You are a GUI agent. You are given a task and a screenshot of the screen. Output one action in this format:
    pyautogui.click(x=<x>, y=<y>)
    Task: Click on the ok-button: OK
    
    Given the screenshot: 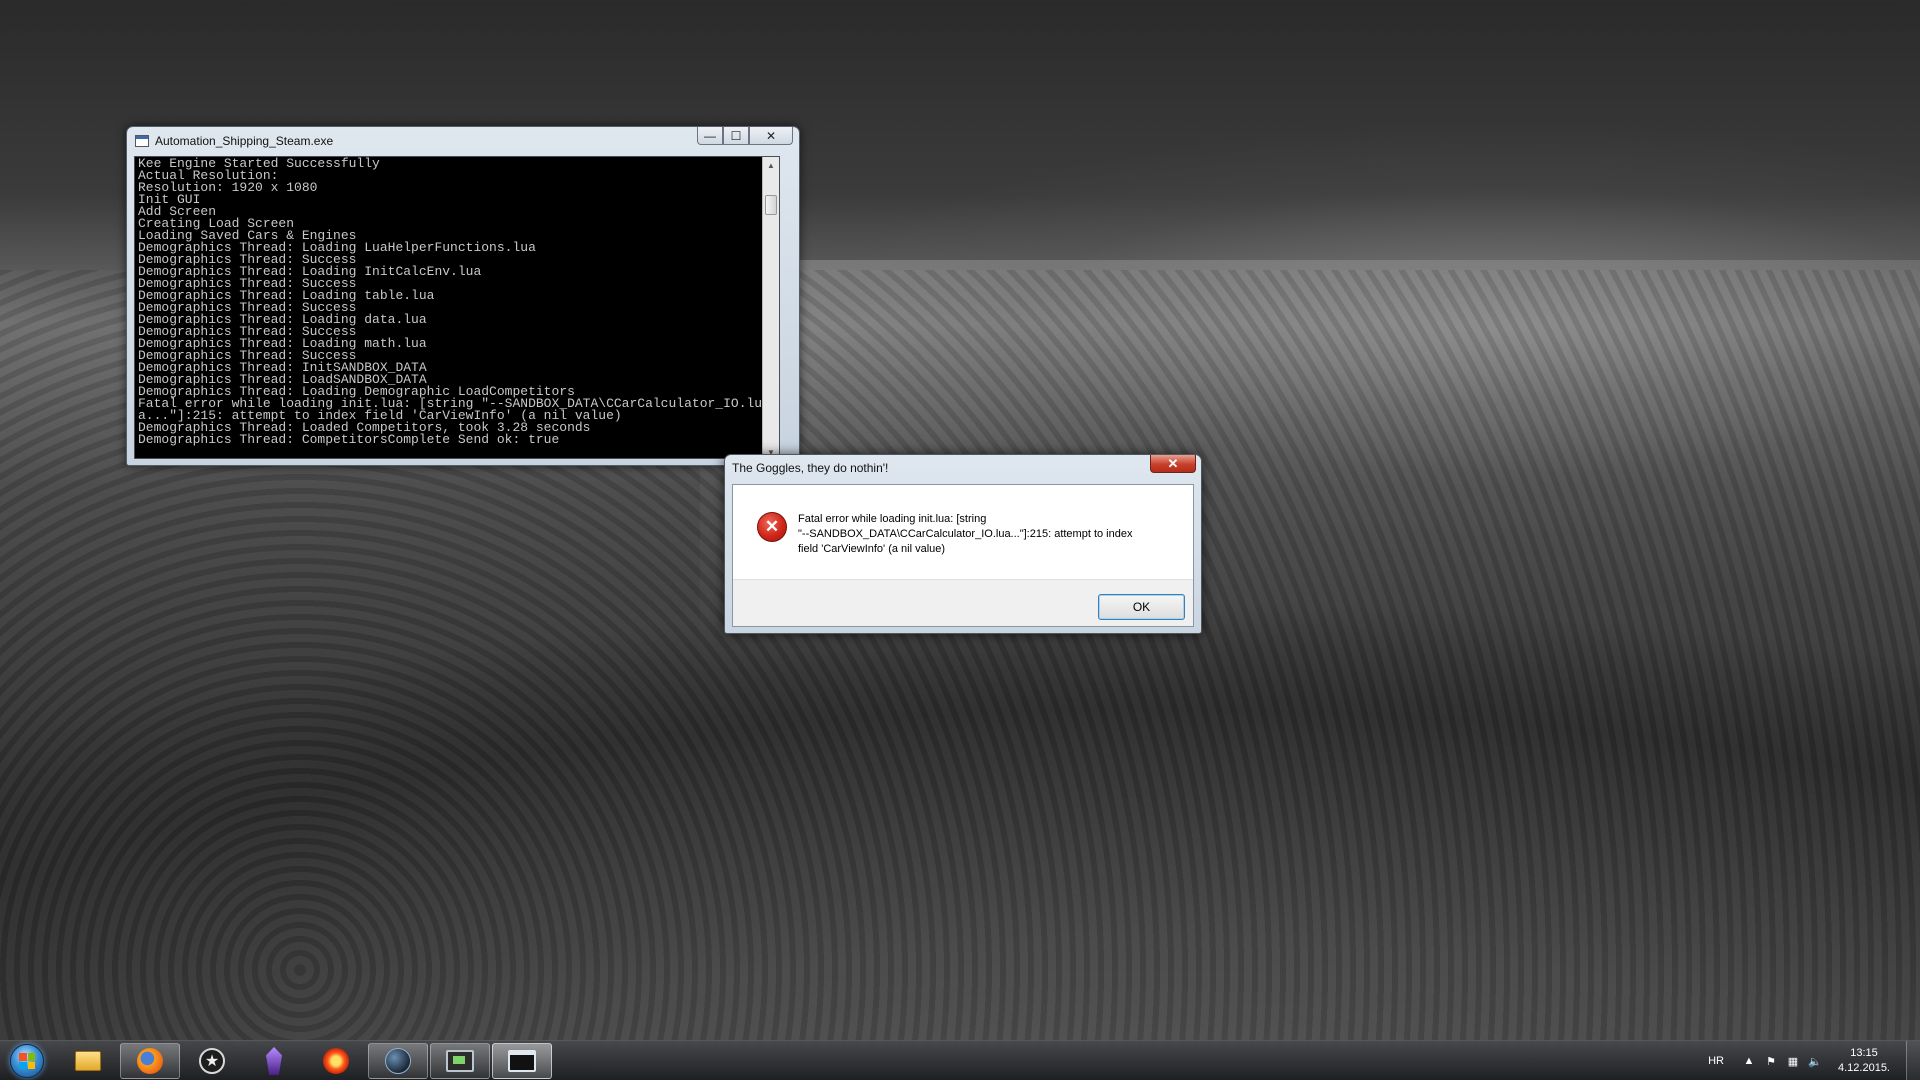 What is the action you would take?
    pyautogui.click(x=1141, y=607)
    